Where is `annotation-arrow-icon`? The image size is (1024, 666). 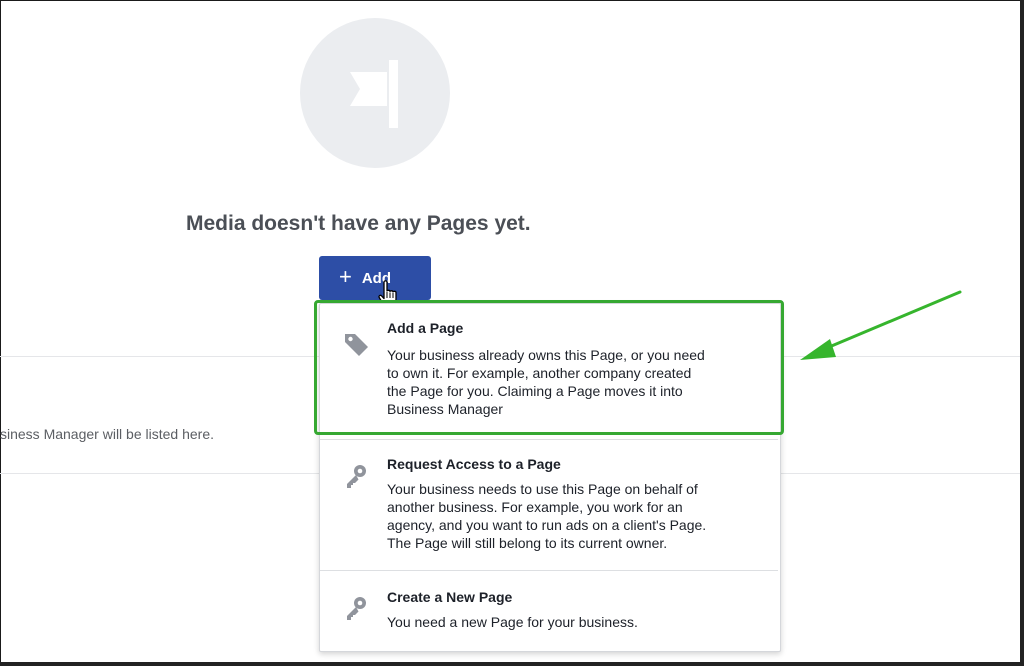
annotation-arrow-icon is located at coordinates (881, 325).